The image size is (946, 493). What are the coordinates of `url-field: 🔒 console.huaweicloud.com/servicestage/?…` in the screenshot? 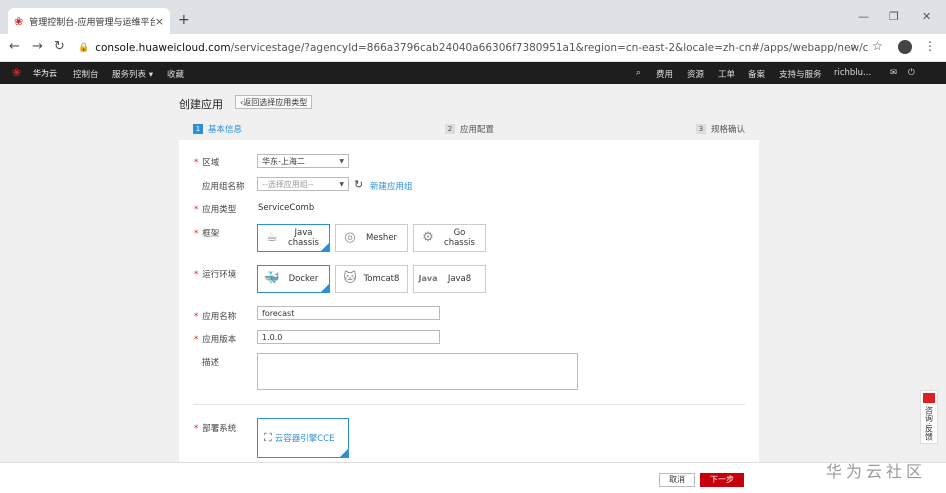 It's located at (473, 48).